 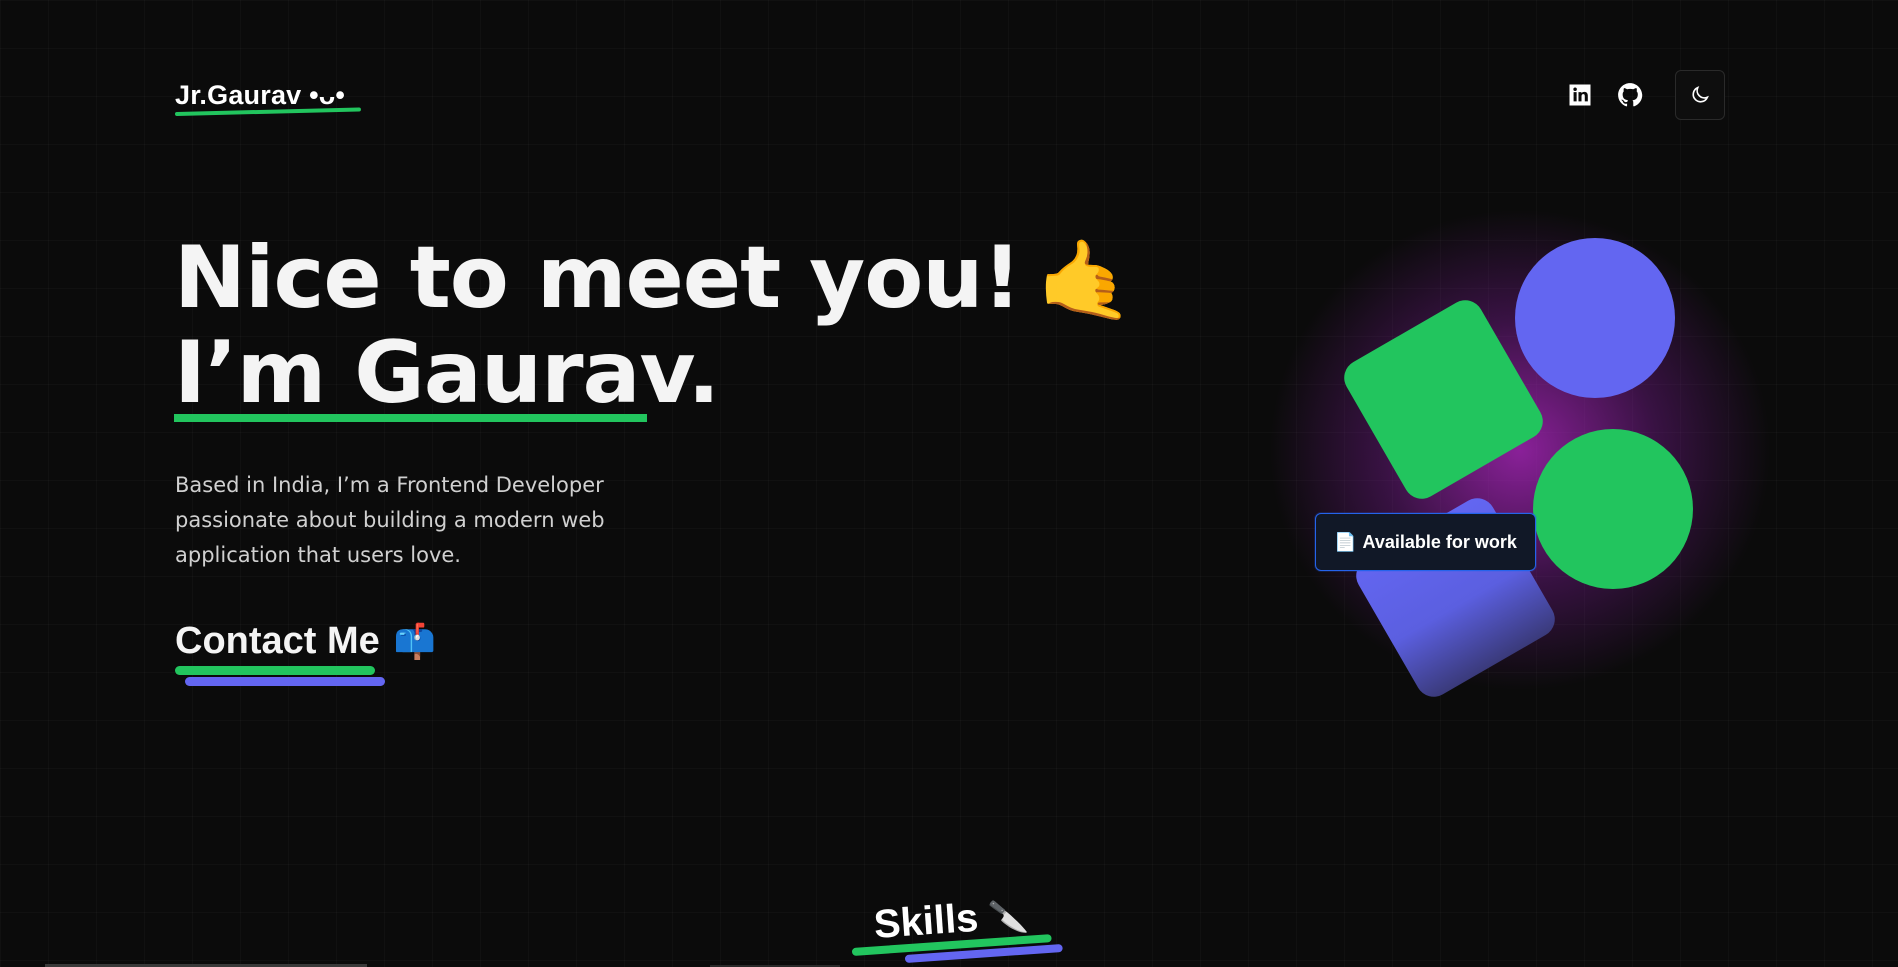 I want to click on hero-title-line-1: Nice to meet you! 🤙, so click(x=654, y=279).